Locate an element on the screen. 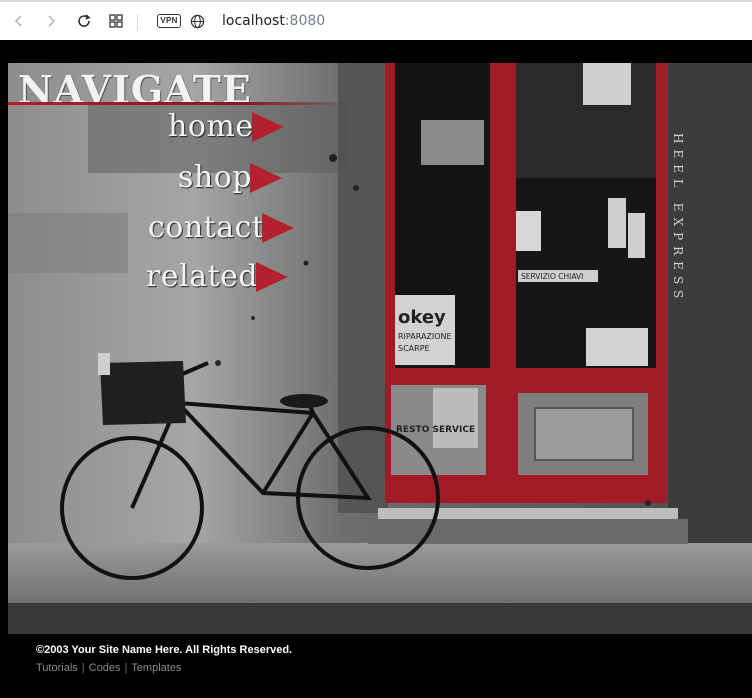 Image resolution: width=752 pixels, height=698 pixels. footer-link-templates: Templates is located at coordinates (156, 668).